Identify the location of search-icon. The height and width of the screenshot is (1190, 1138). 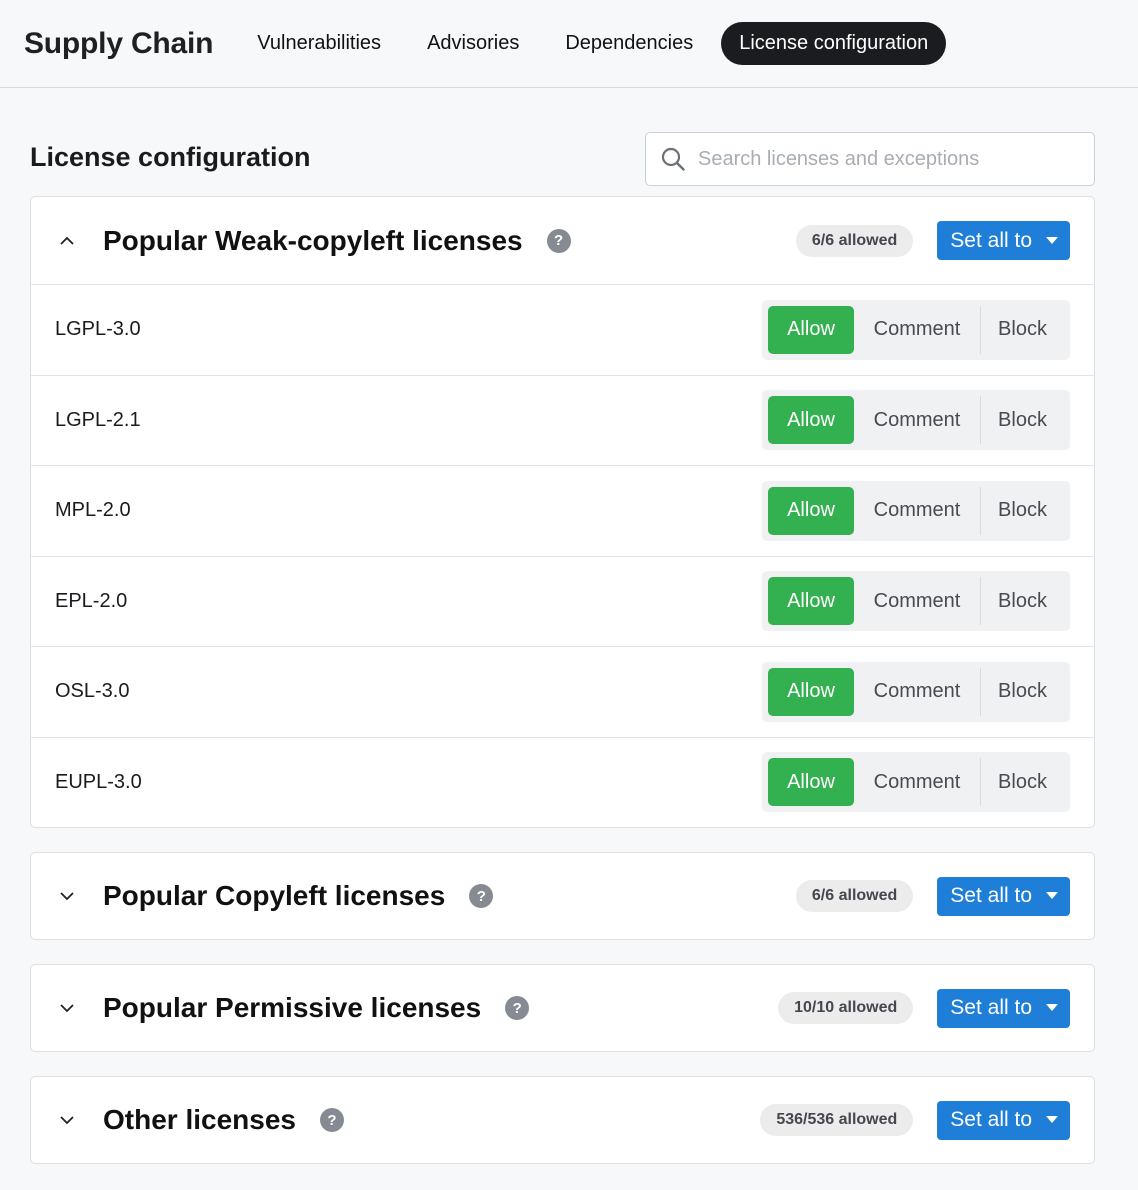
(673, 159).